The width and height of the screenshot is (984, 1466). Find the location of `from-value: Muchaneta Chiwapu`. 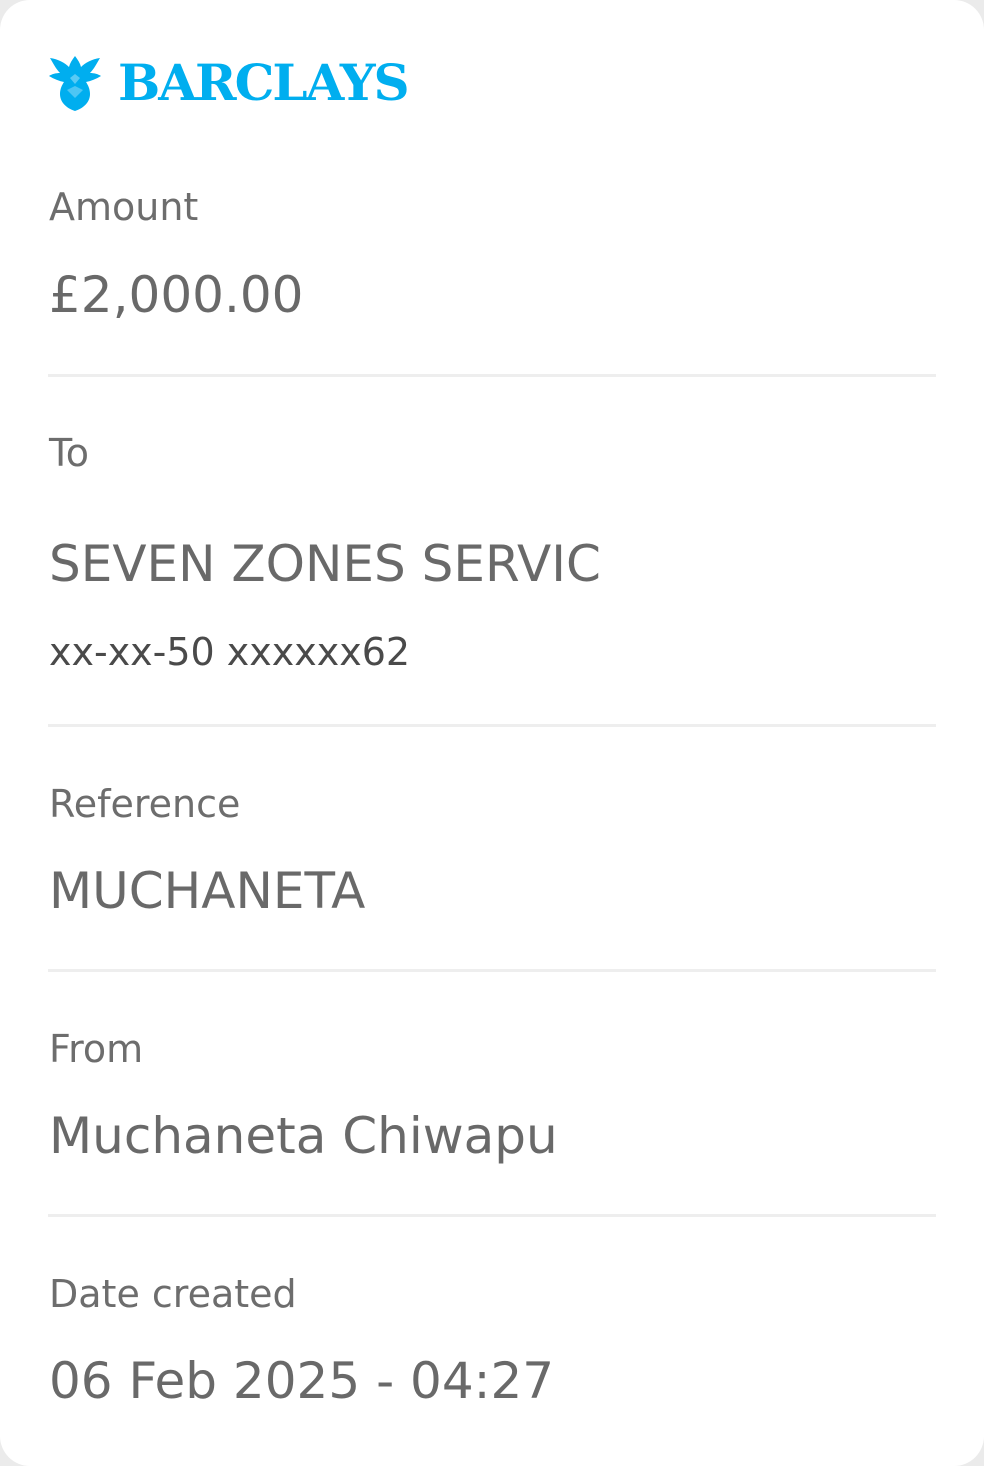

from-value: Muchaneta Chiwapu is located at coordinates (303, 1136).